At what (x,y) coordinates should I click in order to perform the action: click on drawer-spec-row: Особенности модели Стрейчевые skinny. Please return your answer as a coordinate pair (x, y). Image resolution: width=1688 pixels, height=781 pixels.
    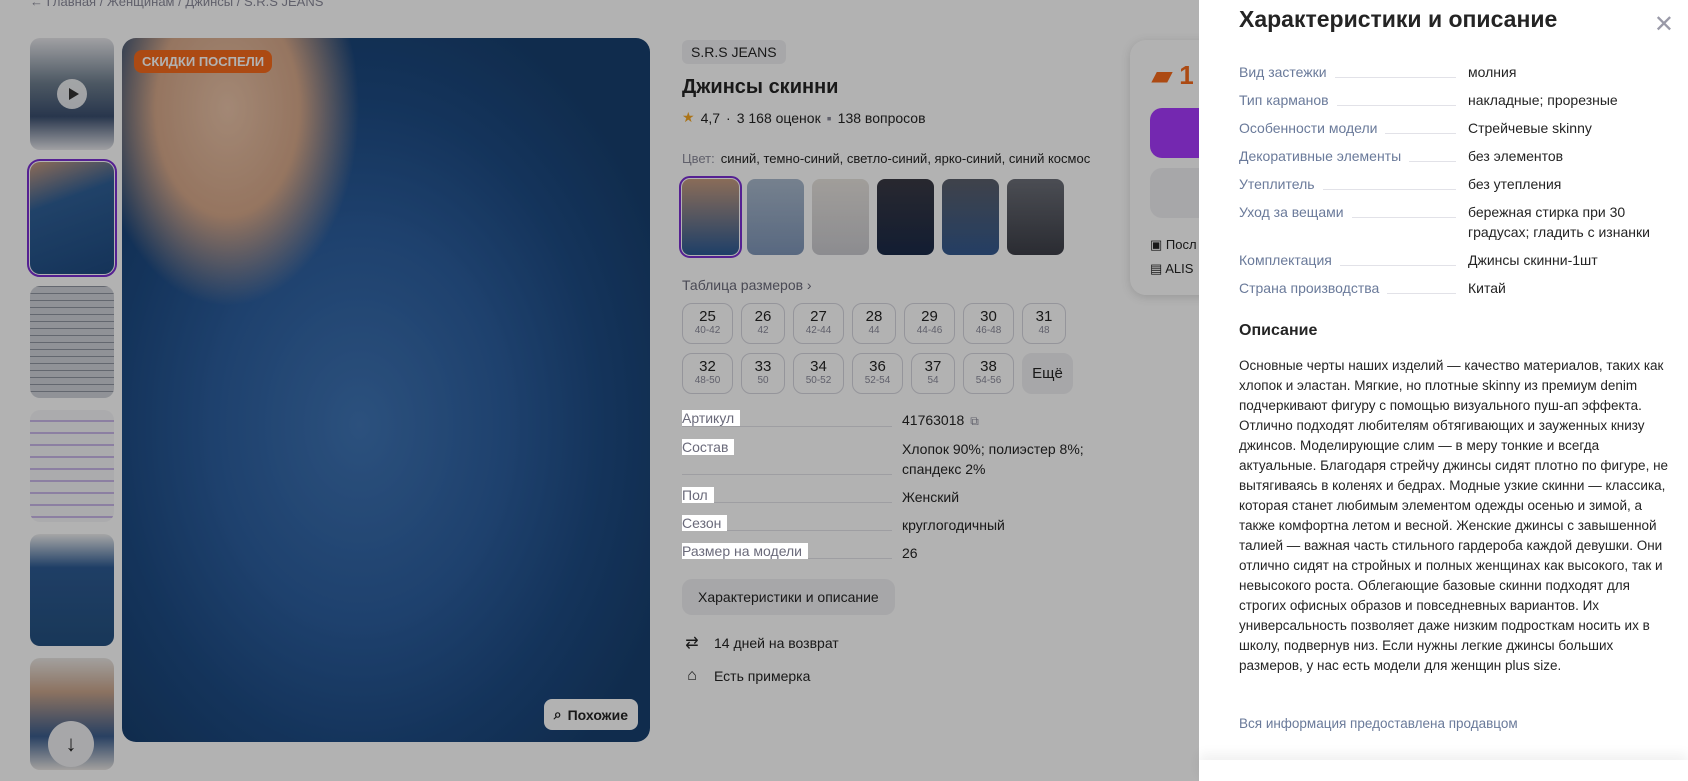
    Looking at the image, I should click on (1415, 128).